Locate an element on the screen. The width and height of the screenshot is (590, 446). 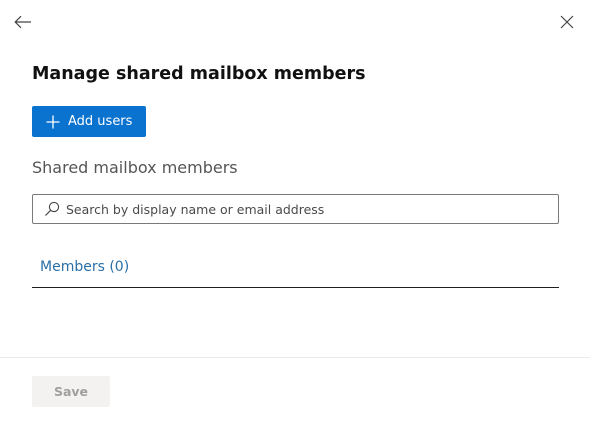
arrow-left-icon is located at coordinates (23, 23).